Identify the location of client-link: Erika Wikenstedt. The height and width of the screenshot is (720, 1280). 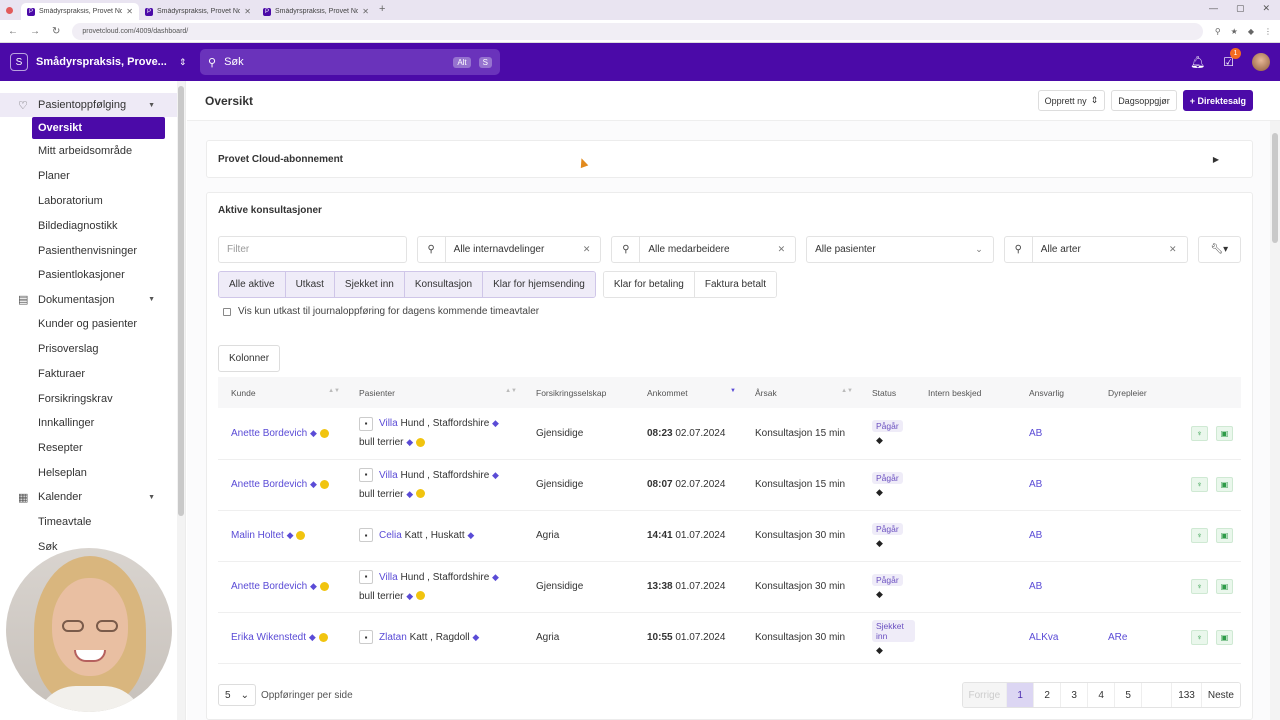
(268, 637).